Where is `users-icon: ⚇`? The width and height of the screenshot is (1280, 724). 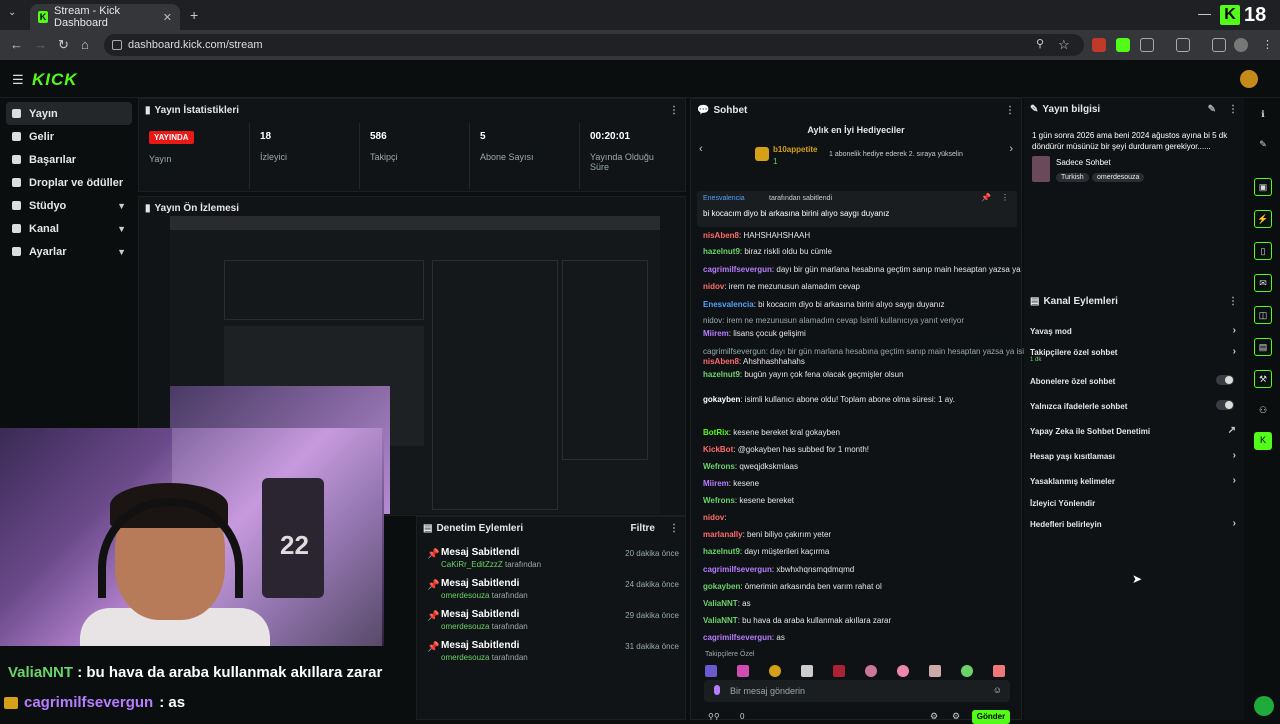 users-icon: ⚇ is located at coordinates (1263, 411).